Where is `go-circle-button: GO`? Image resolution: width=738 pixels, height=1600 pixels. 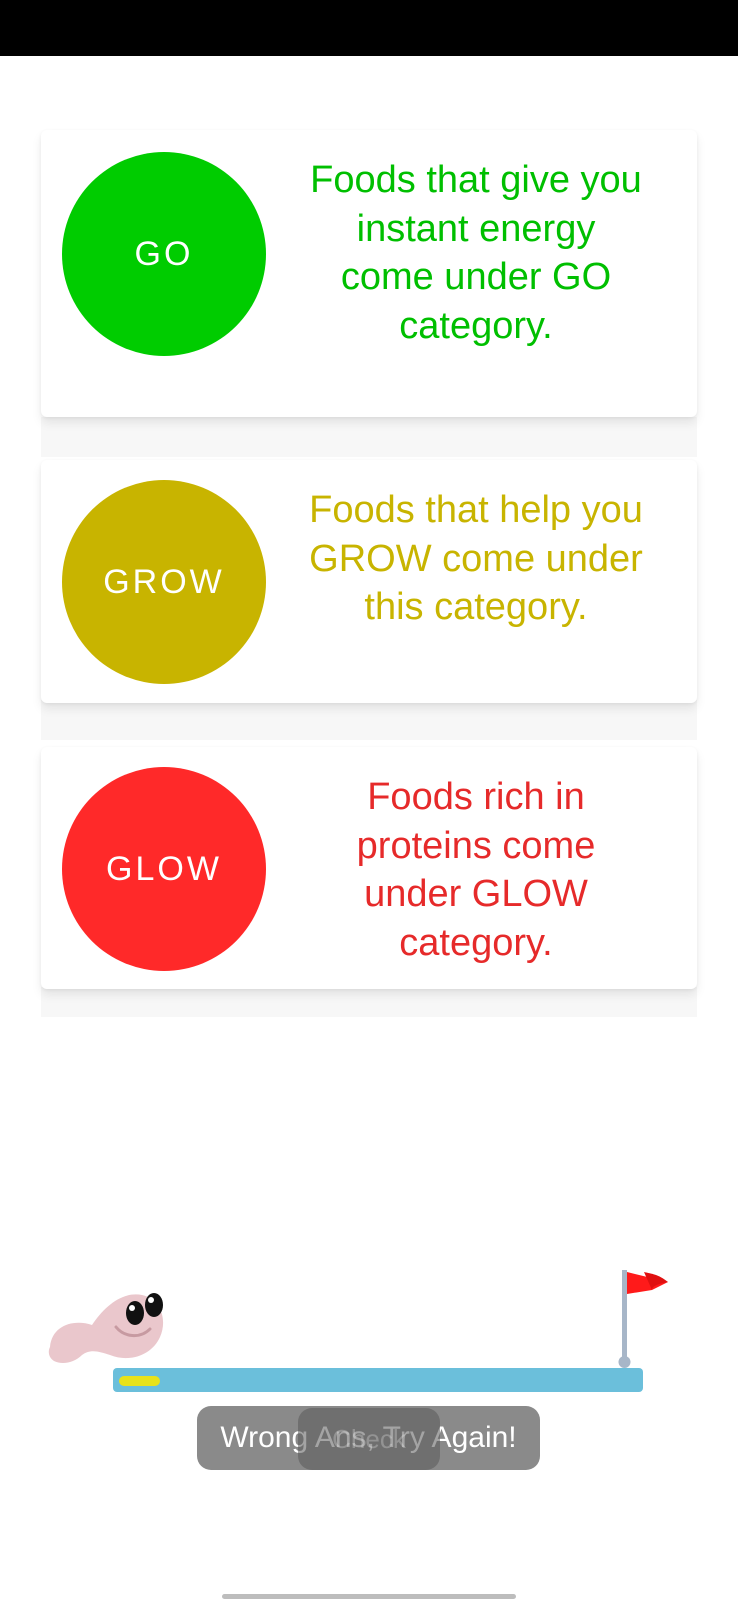 go-circle-button: GO is located at coordinates (164, 254).